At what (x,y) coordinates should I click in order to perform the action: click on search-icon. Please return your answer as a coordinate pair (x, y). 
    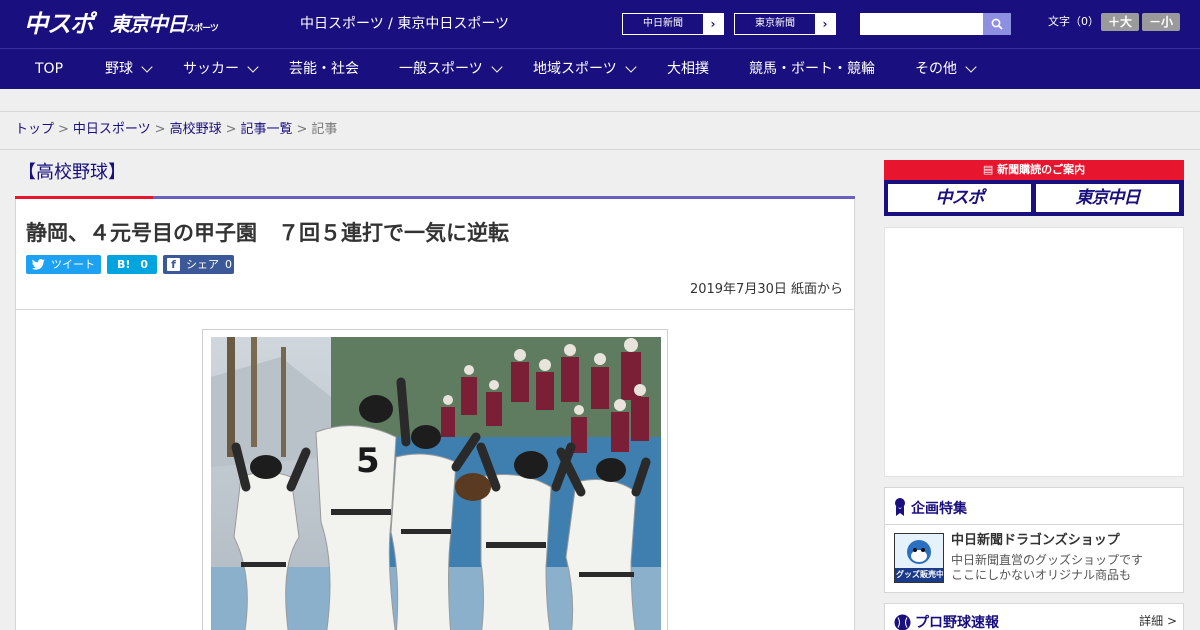
    Looking at the image, I should click on (997, 24).